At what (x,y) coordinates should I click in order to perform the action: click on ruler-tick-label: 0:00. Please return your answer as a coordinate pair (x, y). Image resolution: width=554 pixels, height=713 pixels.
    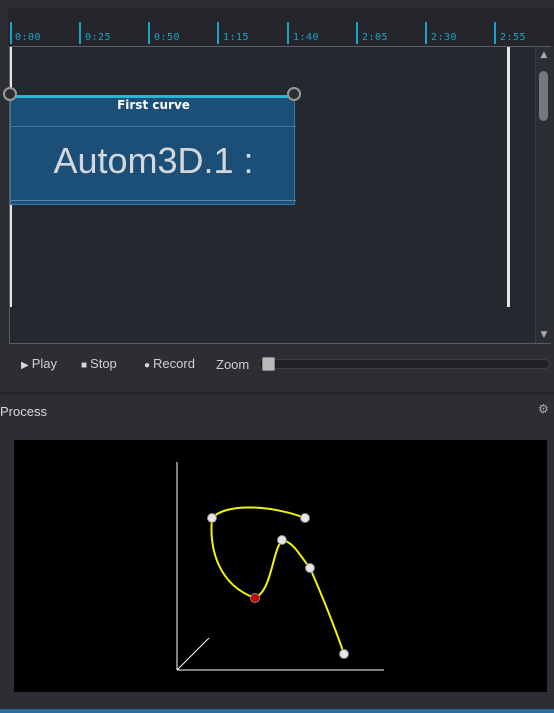
    Looking at the image, I should click on (28, 37).